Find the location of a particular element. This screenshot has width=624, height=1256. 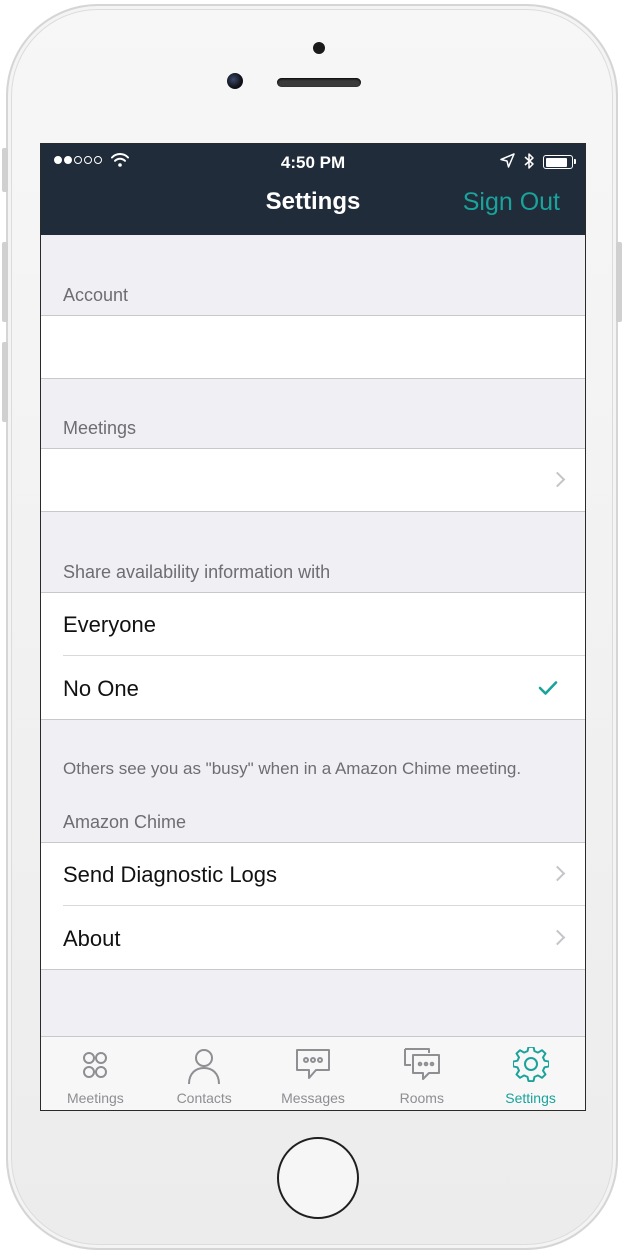

account-row is located at coordinates (313, 347).